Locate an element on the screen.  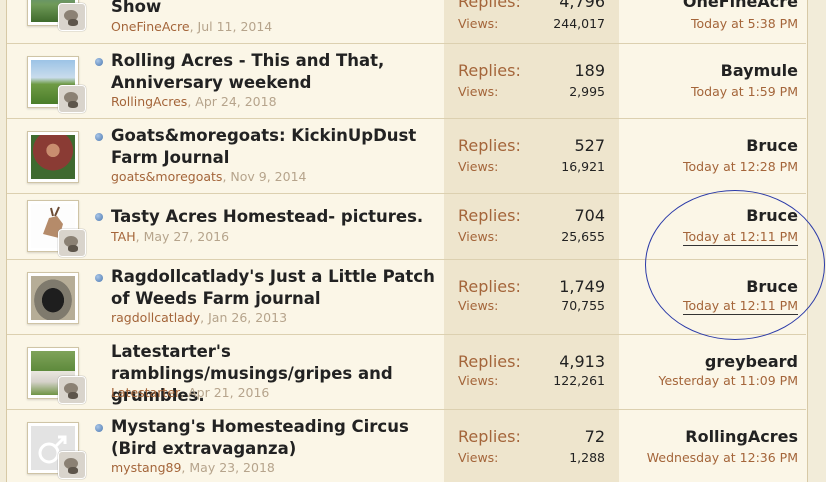
last-poster-link: Baymule is located at coordinates (759, 70).